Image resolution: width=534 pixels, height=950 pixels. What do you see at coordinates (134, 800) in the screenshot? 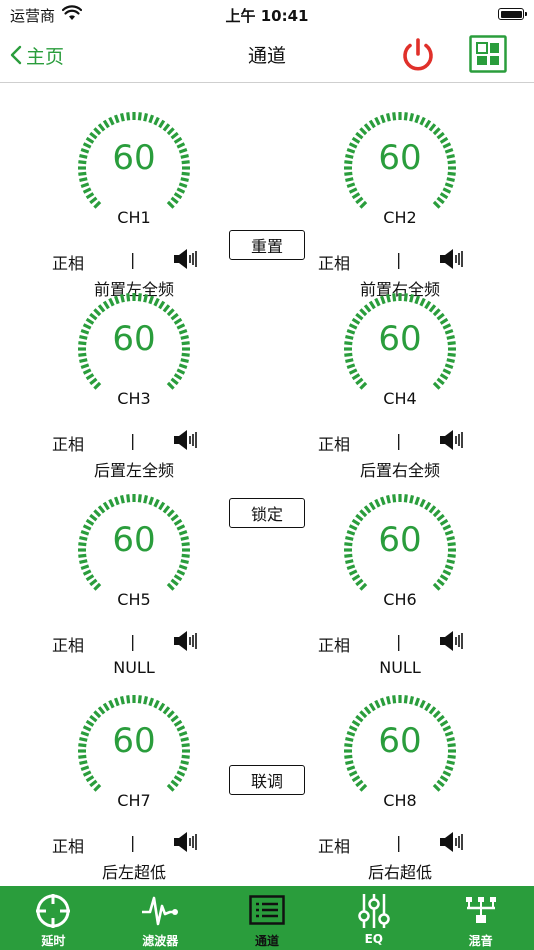
I see `channel-label: CH7` at bounding box center [134, 800].